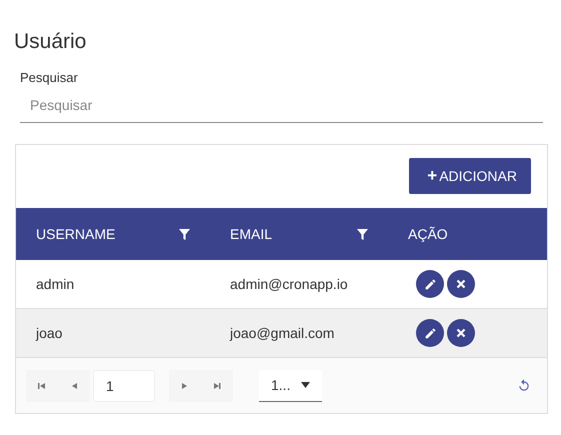 This screenshot has height=435, width=561. What do you see at coordinates (282, 333) in the screenshot?
I see `table-cell-text: joao@gmail.com` at bounding box center [282, 333].